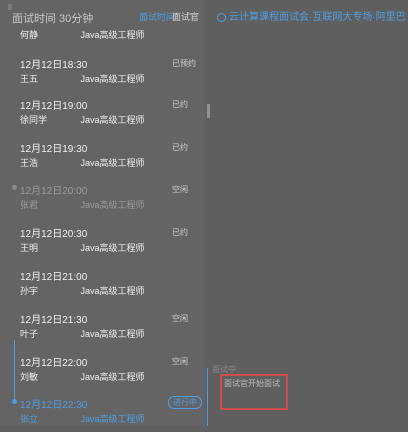  What do you see at coordinates (29, 377) in the screenshot?
I see `slot-name: 刘敏` at bounding box center [29, 377].